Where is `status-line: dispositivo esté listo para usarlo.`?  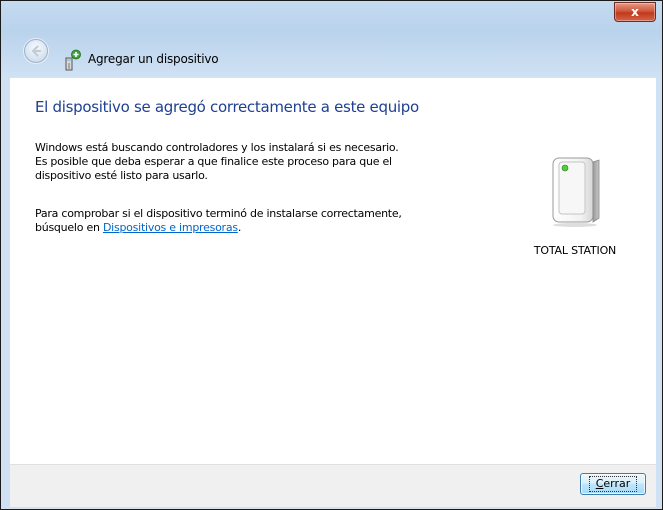 status-line: dispositivo esté listo para usarlo. is located at coordinates (121, 175).